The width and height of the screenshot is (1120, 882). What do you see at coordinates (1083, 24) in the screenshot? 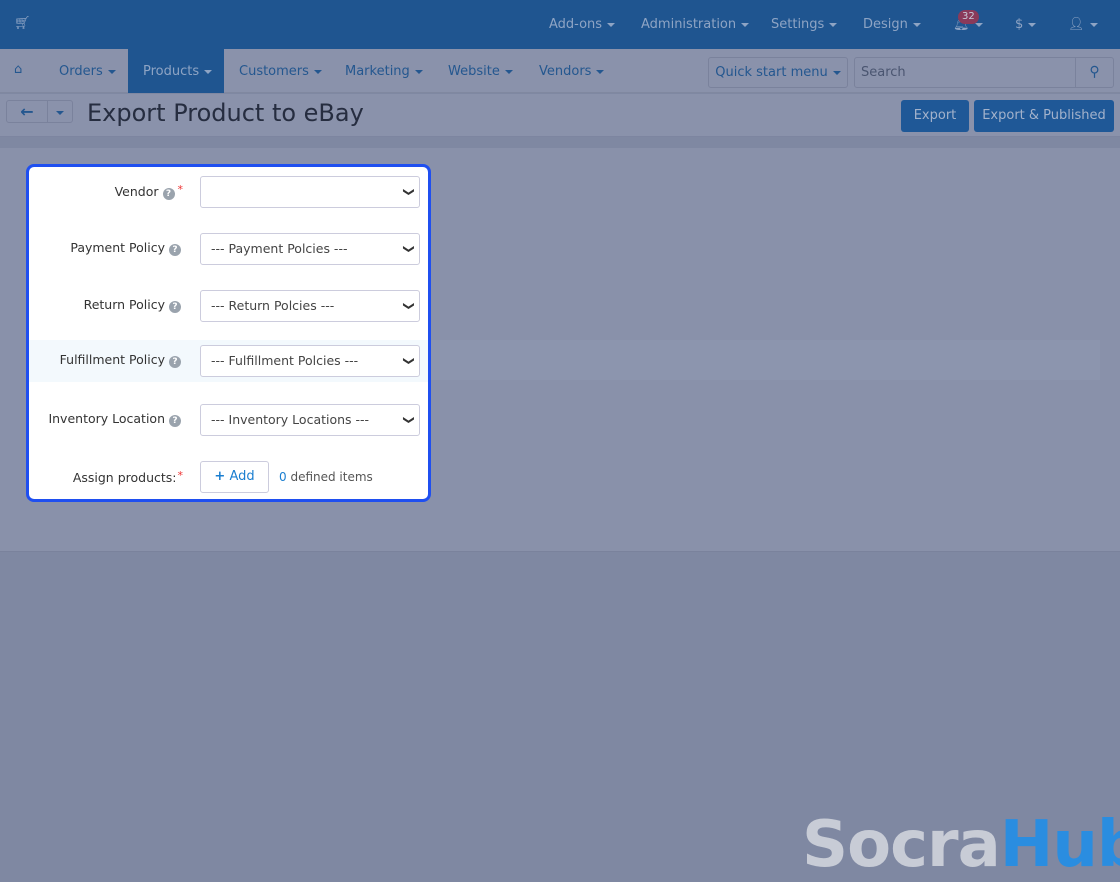
I see `user-icon: 👤︎` at bounding box center [1083, 24].